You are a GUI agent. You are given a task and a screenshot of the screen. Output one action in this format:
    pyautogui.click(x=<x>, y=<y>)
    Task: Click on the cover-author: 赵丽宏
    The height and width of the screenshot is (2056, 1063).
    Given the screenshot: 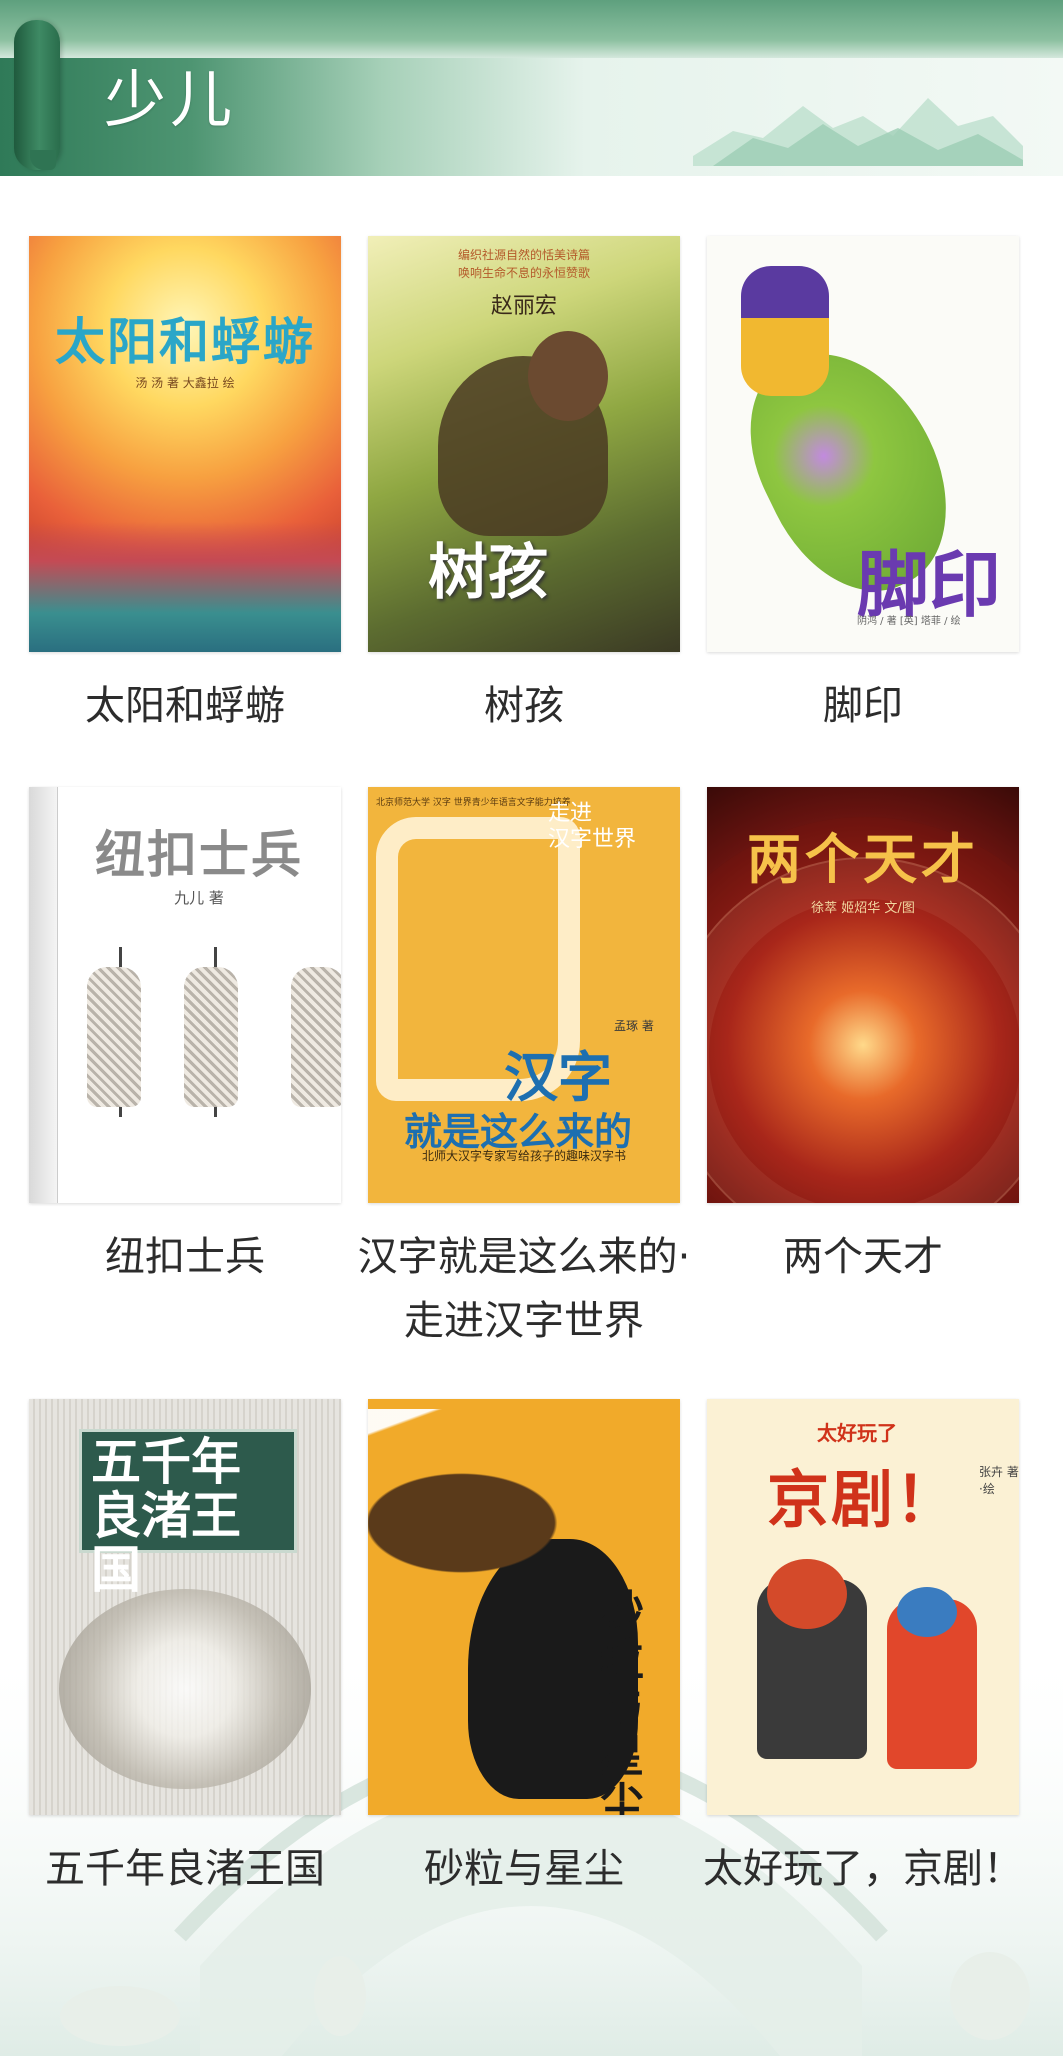 What is the action you would take?
    pyautogui.click(x=523, y=306)
    